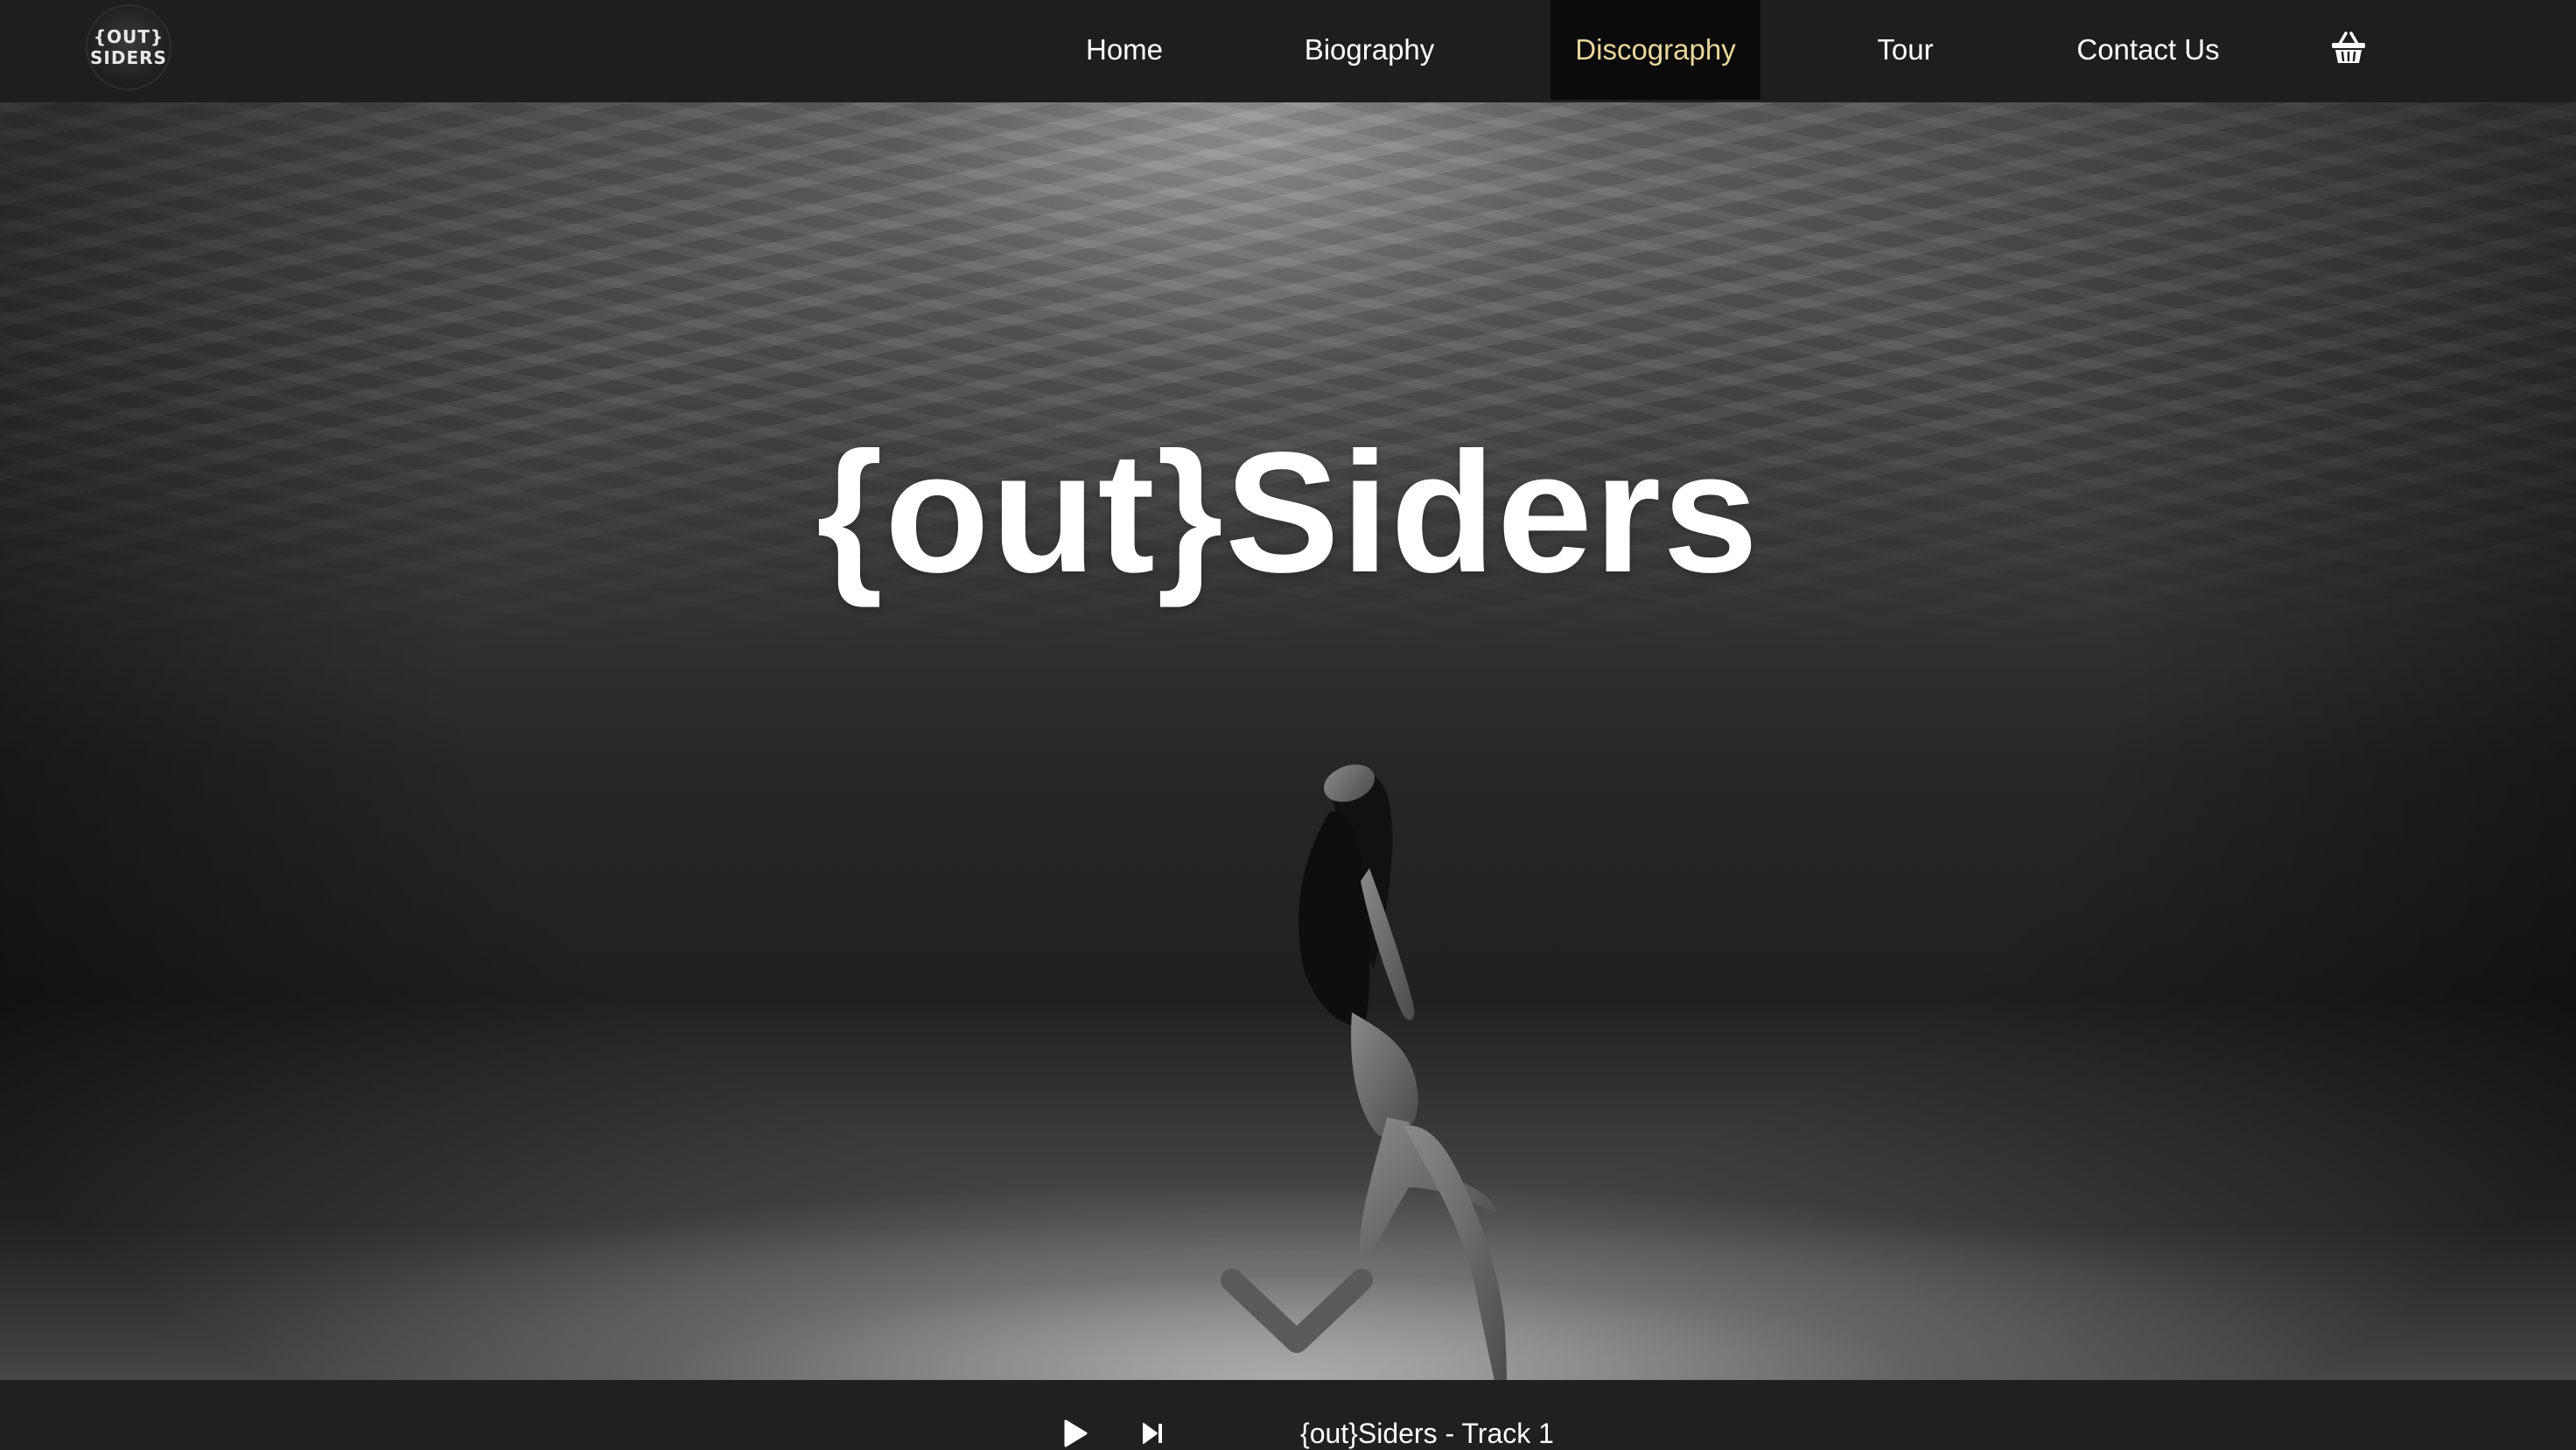  Describe the element at coordinates (1075, 1433) in the screenshot. I see `play-icon` at that location.